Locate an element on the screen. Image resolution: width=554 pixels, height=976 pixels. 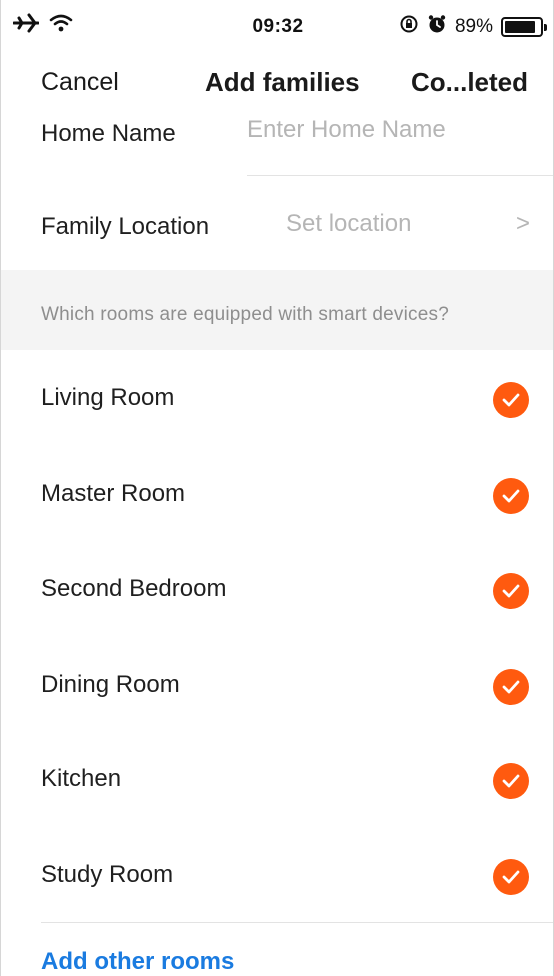
home-name-label: Home Name is located at coordinates (108, 133).